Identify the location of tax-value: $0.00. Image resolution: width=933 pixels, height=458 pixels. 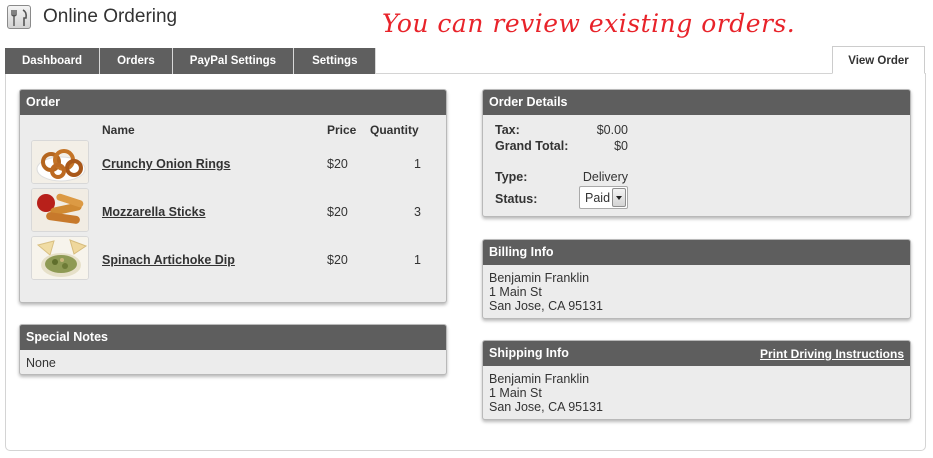
(612, 130).